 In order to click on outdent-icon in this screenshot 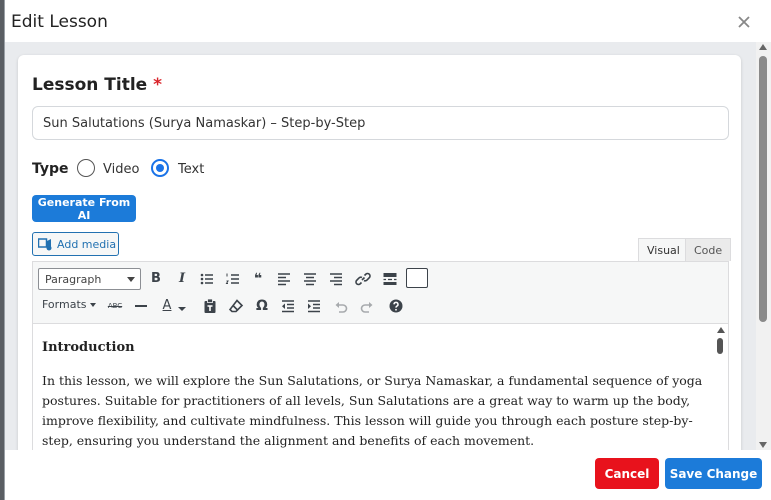, I will do `click(288, 306)`.